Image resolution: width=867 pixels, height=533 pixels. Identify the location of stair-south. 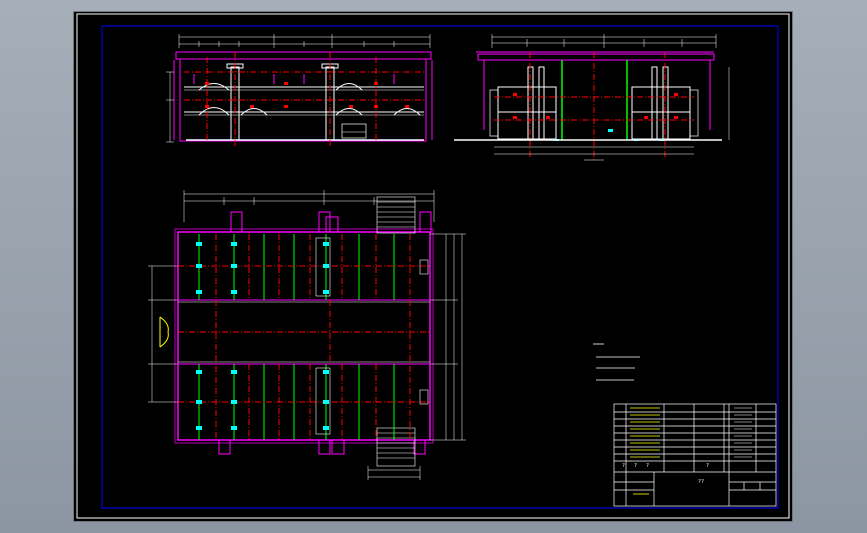
(396, 447).